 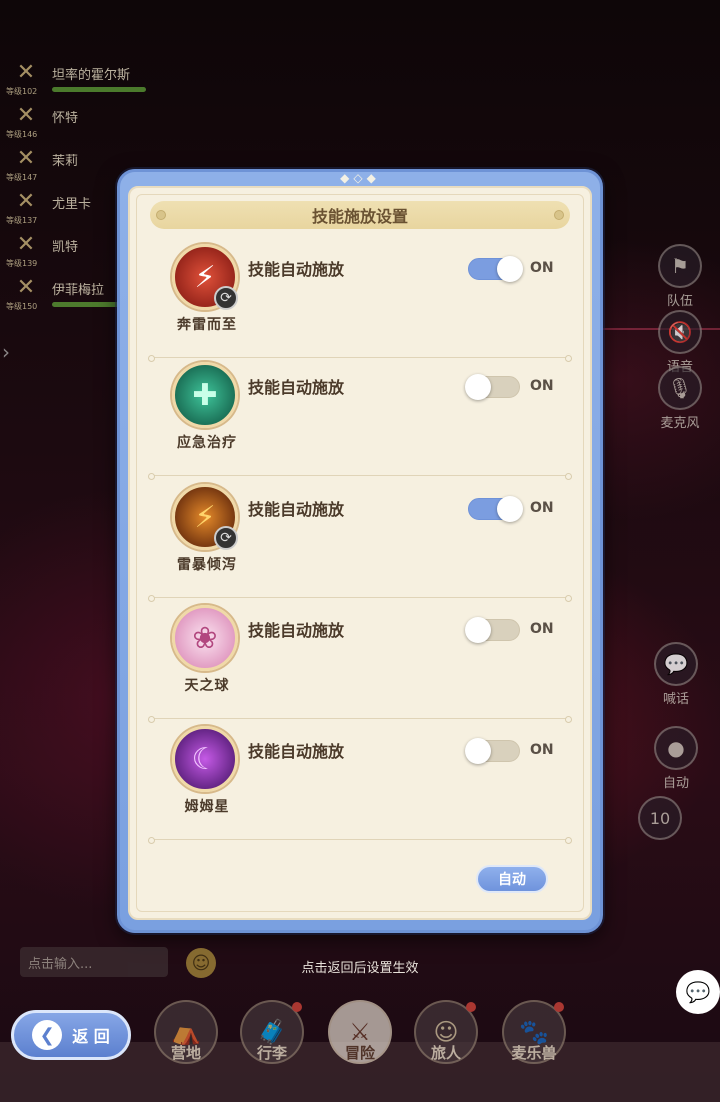 I want to click on member-name: 坦率的霍尔斯, so click(x=91, y=75).